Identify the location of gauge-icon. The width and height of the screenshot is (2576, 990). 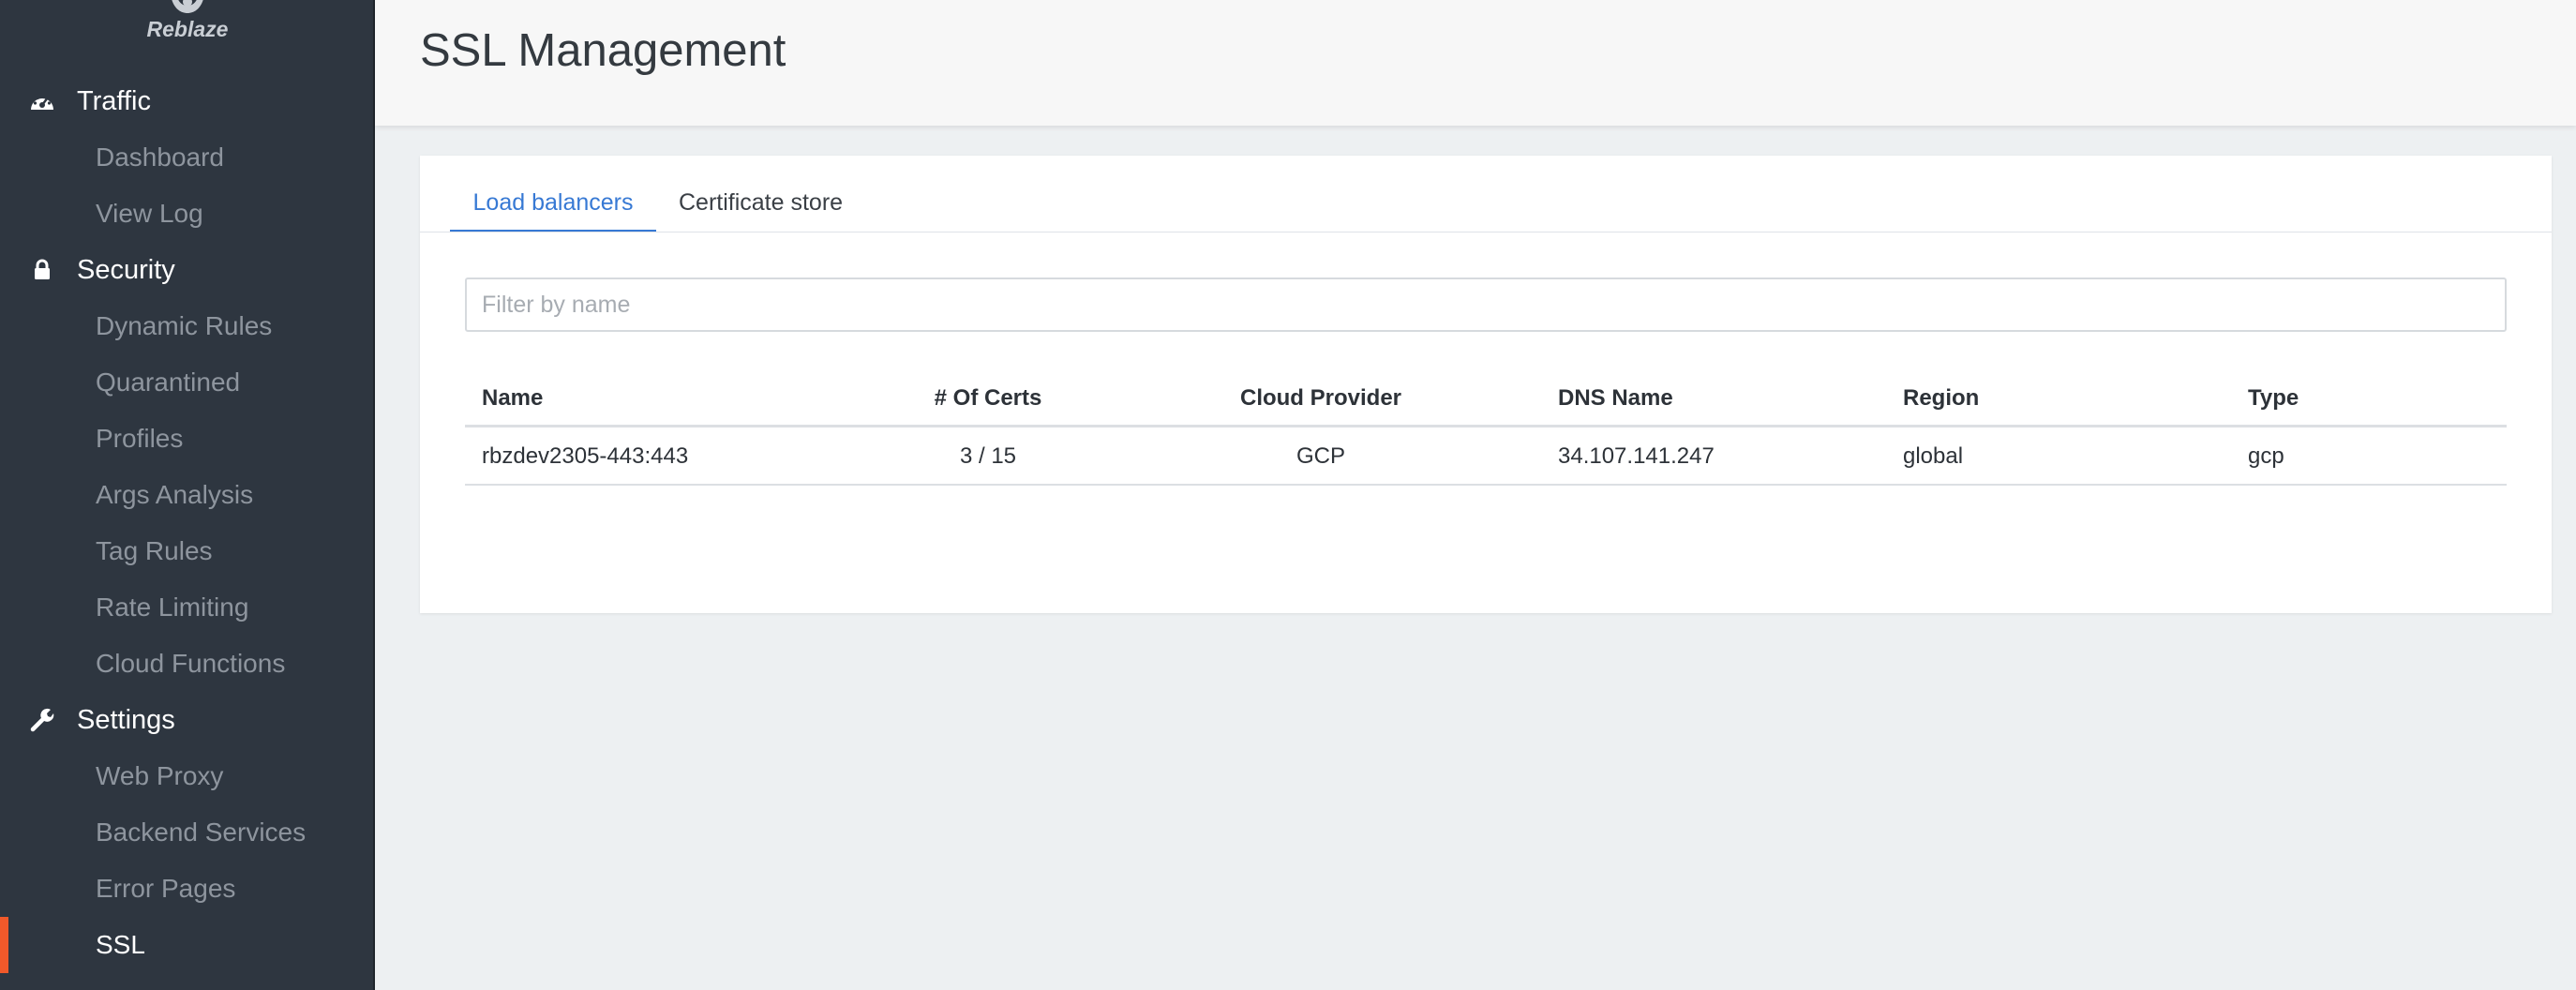
(42, 101).